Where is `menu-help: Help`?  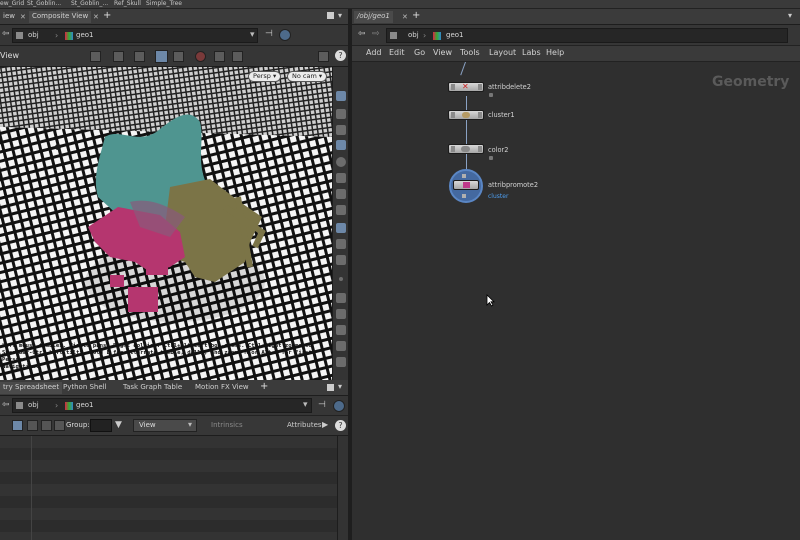
menu-help: Help is located at coordinates (555, 52).